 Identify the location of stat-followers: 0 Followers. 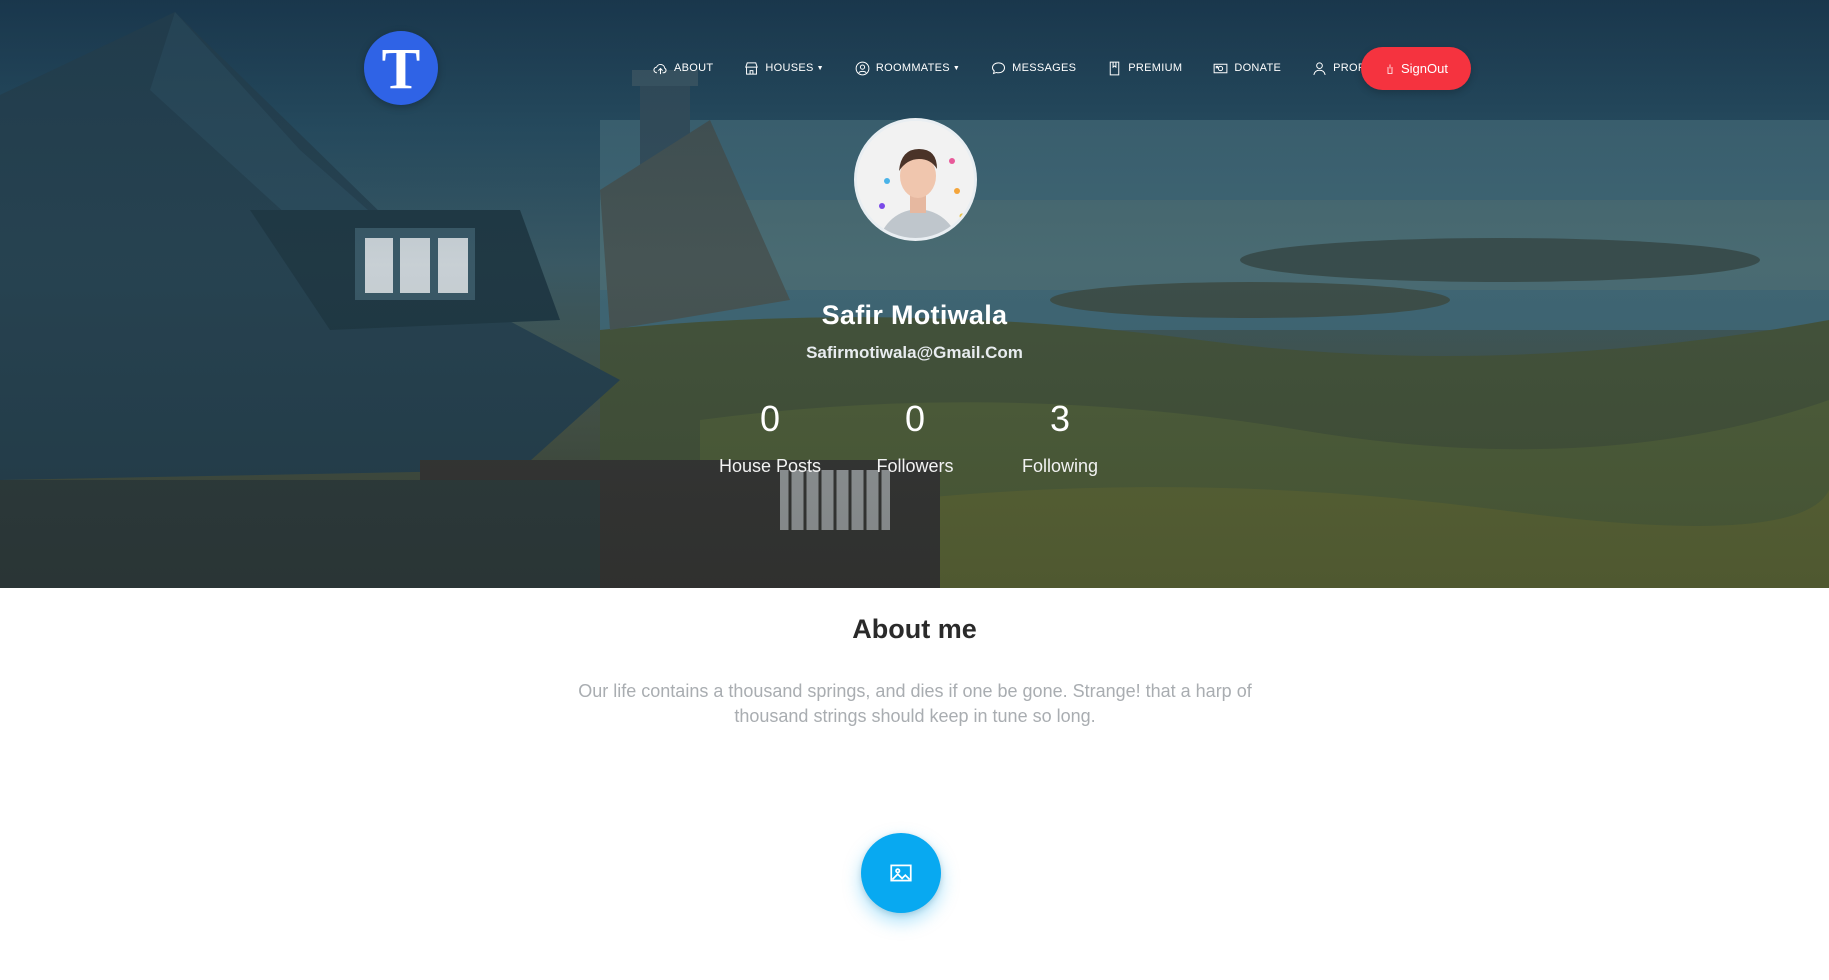
(915, 436).